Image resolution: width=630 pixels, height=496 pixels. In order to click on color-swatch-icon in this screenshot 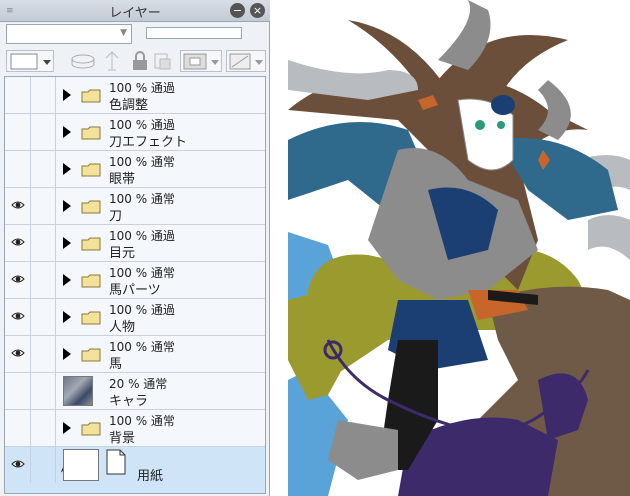, I will do `click(30, 61)`.